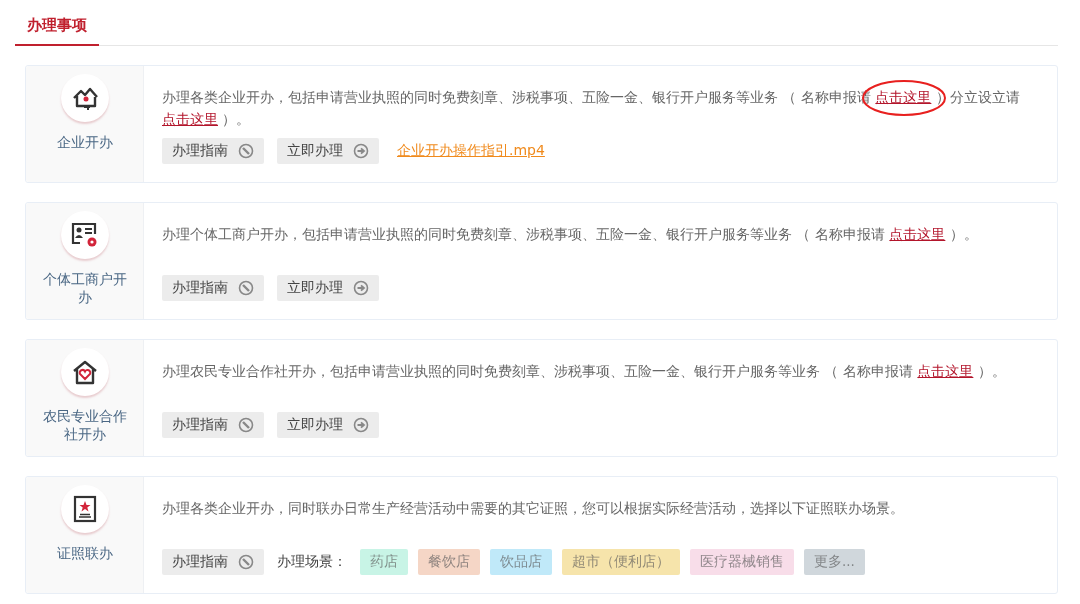 This screenshot has height=604, width=1080. I want to click on certificate-icon, so click(84, 509).